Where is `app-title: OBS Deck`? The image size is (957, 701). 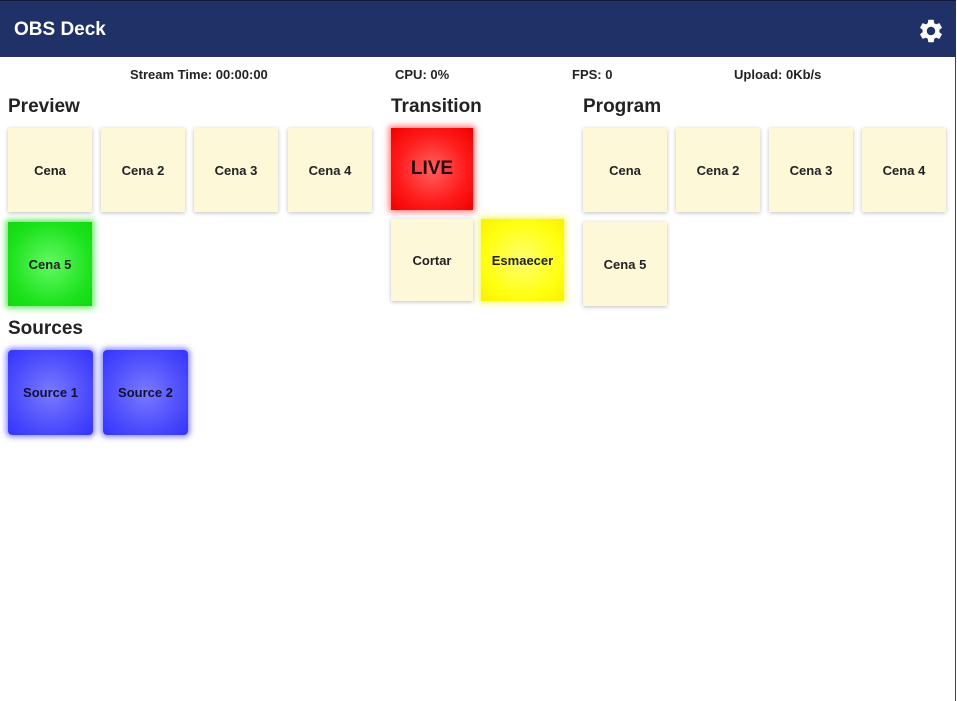
app-title: OBS Deck is located at coordinates (60, 29).